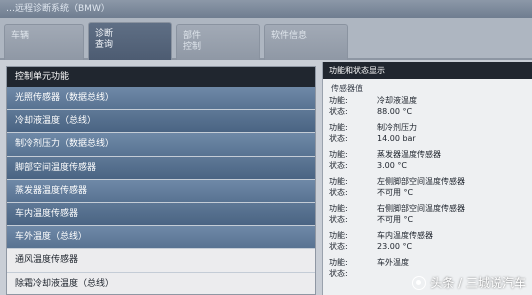 This screenshot has width=532, height=295. What do you see at coordinates (104, 45) in the screenshot?
I see `tab-label: 查询` at bounding box center [104, 45].